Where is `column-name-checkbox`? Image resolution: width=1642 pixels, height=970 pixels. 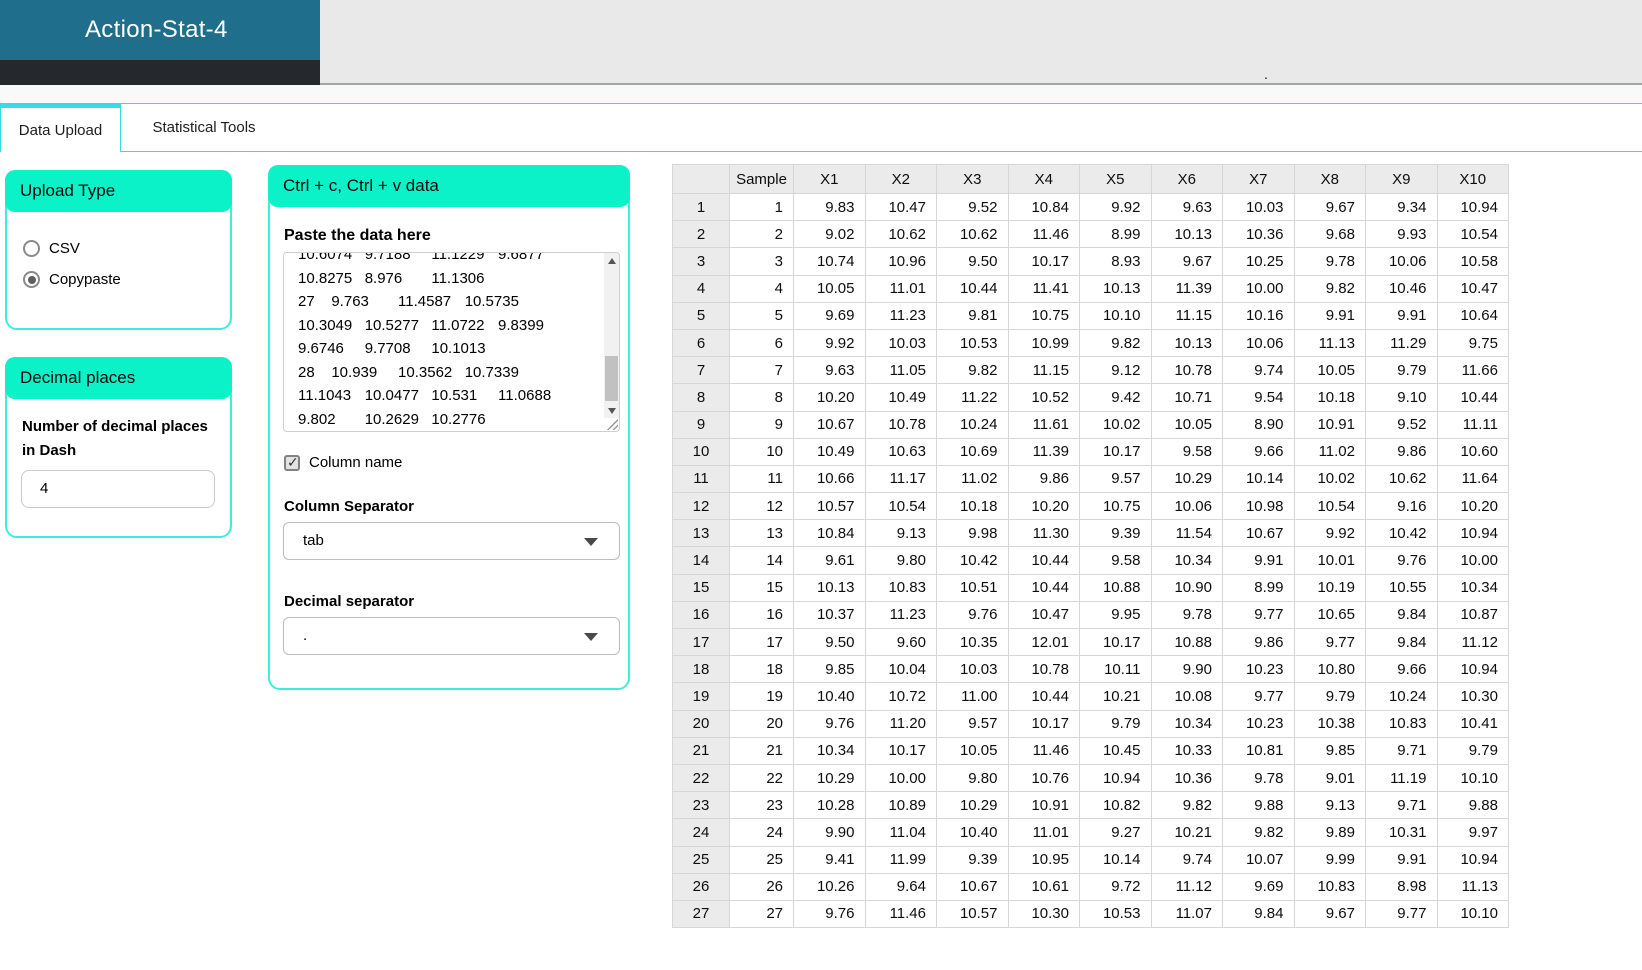 column-name-checkbox is located at coordinates (292, 462).